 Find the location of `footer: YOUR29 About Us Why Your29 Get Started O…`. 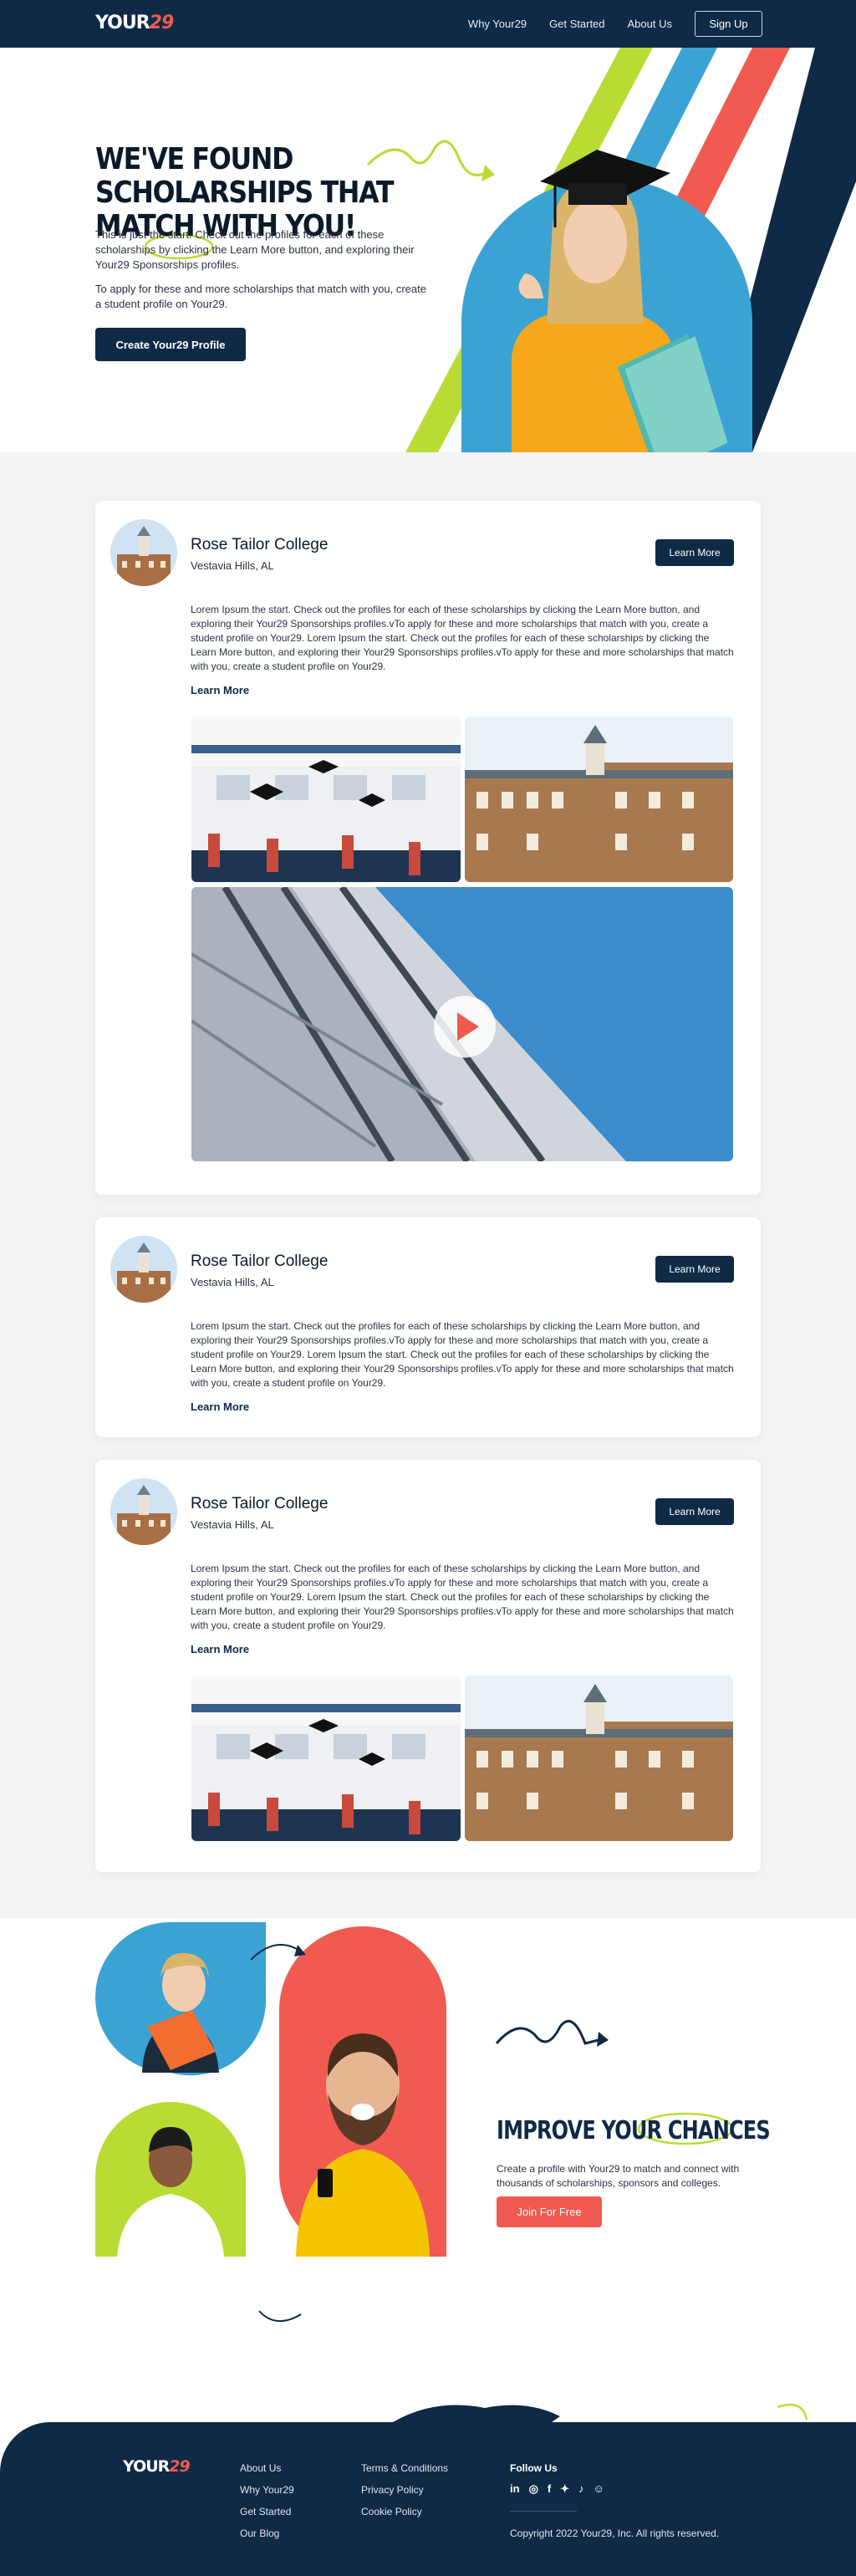

footer: YOUR29 About Us Why Your29 Get Started O… is located at coordinates (428, 2499).